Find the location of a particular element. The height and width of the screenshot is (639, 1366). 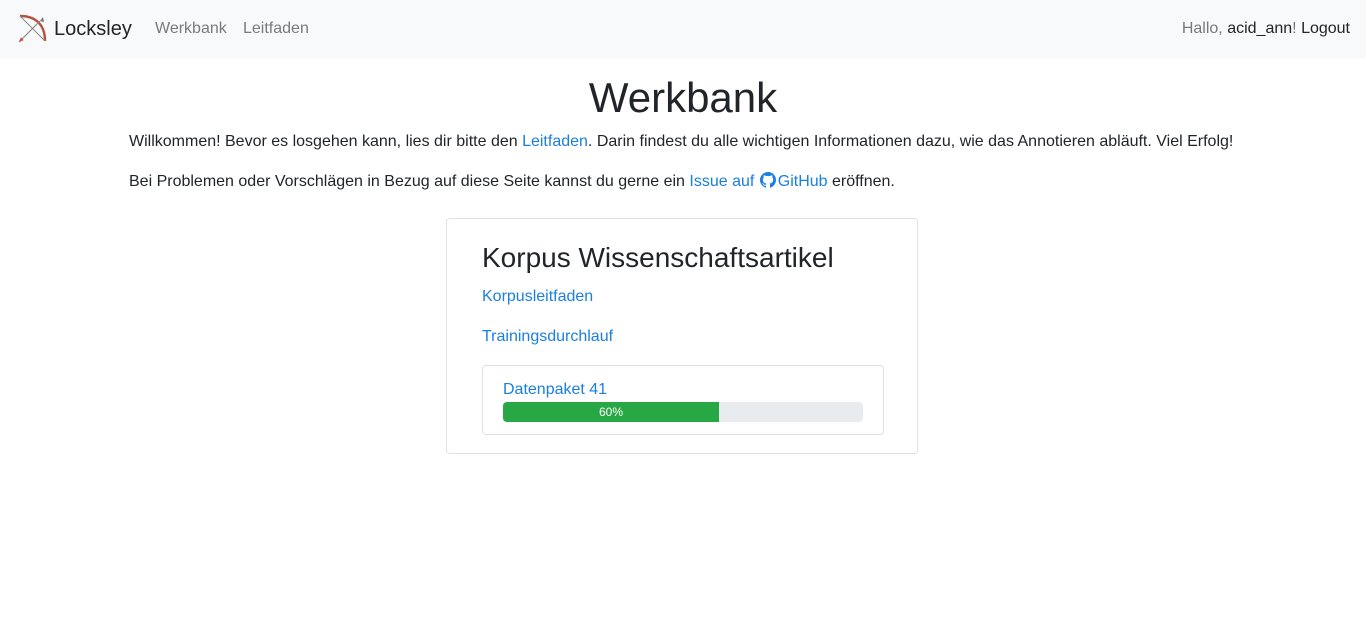

issue-text-end: eröffnen. is located at coordinates (861, 181).